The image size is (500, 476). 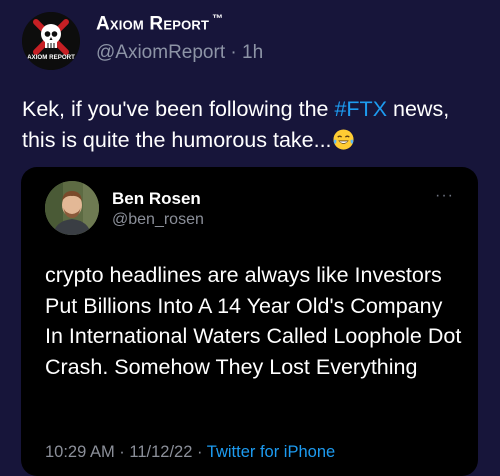 I want to click on svg-text: AXIOM REPORT, so click(x=51, y=57).